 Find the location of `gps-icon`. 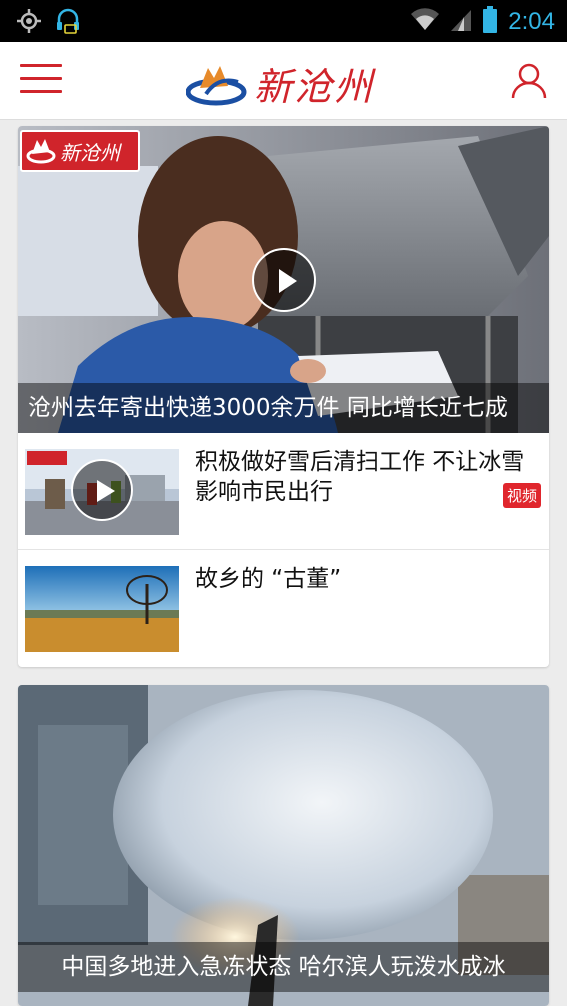

gps-icon is located at coordinates (29, 23).